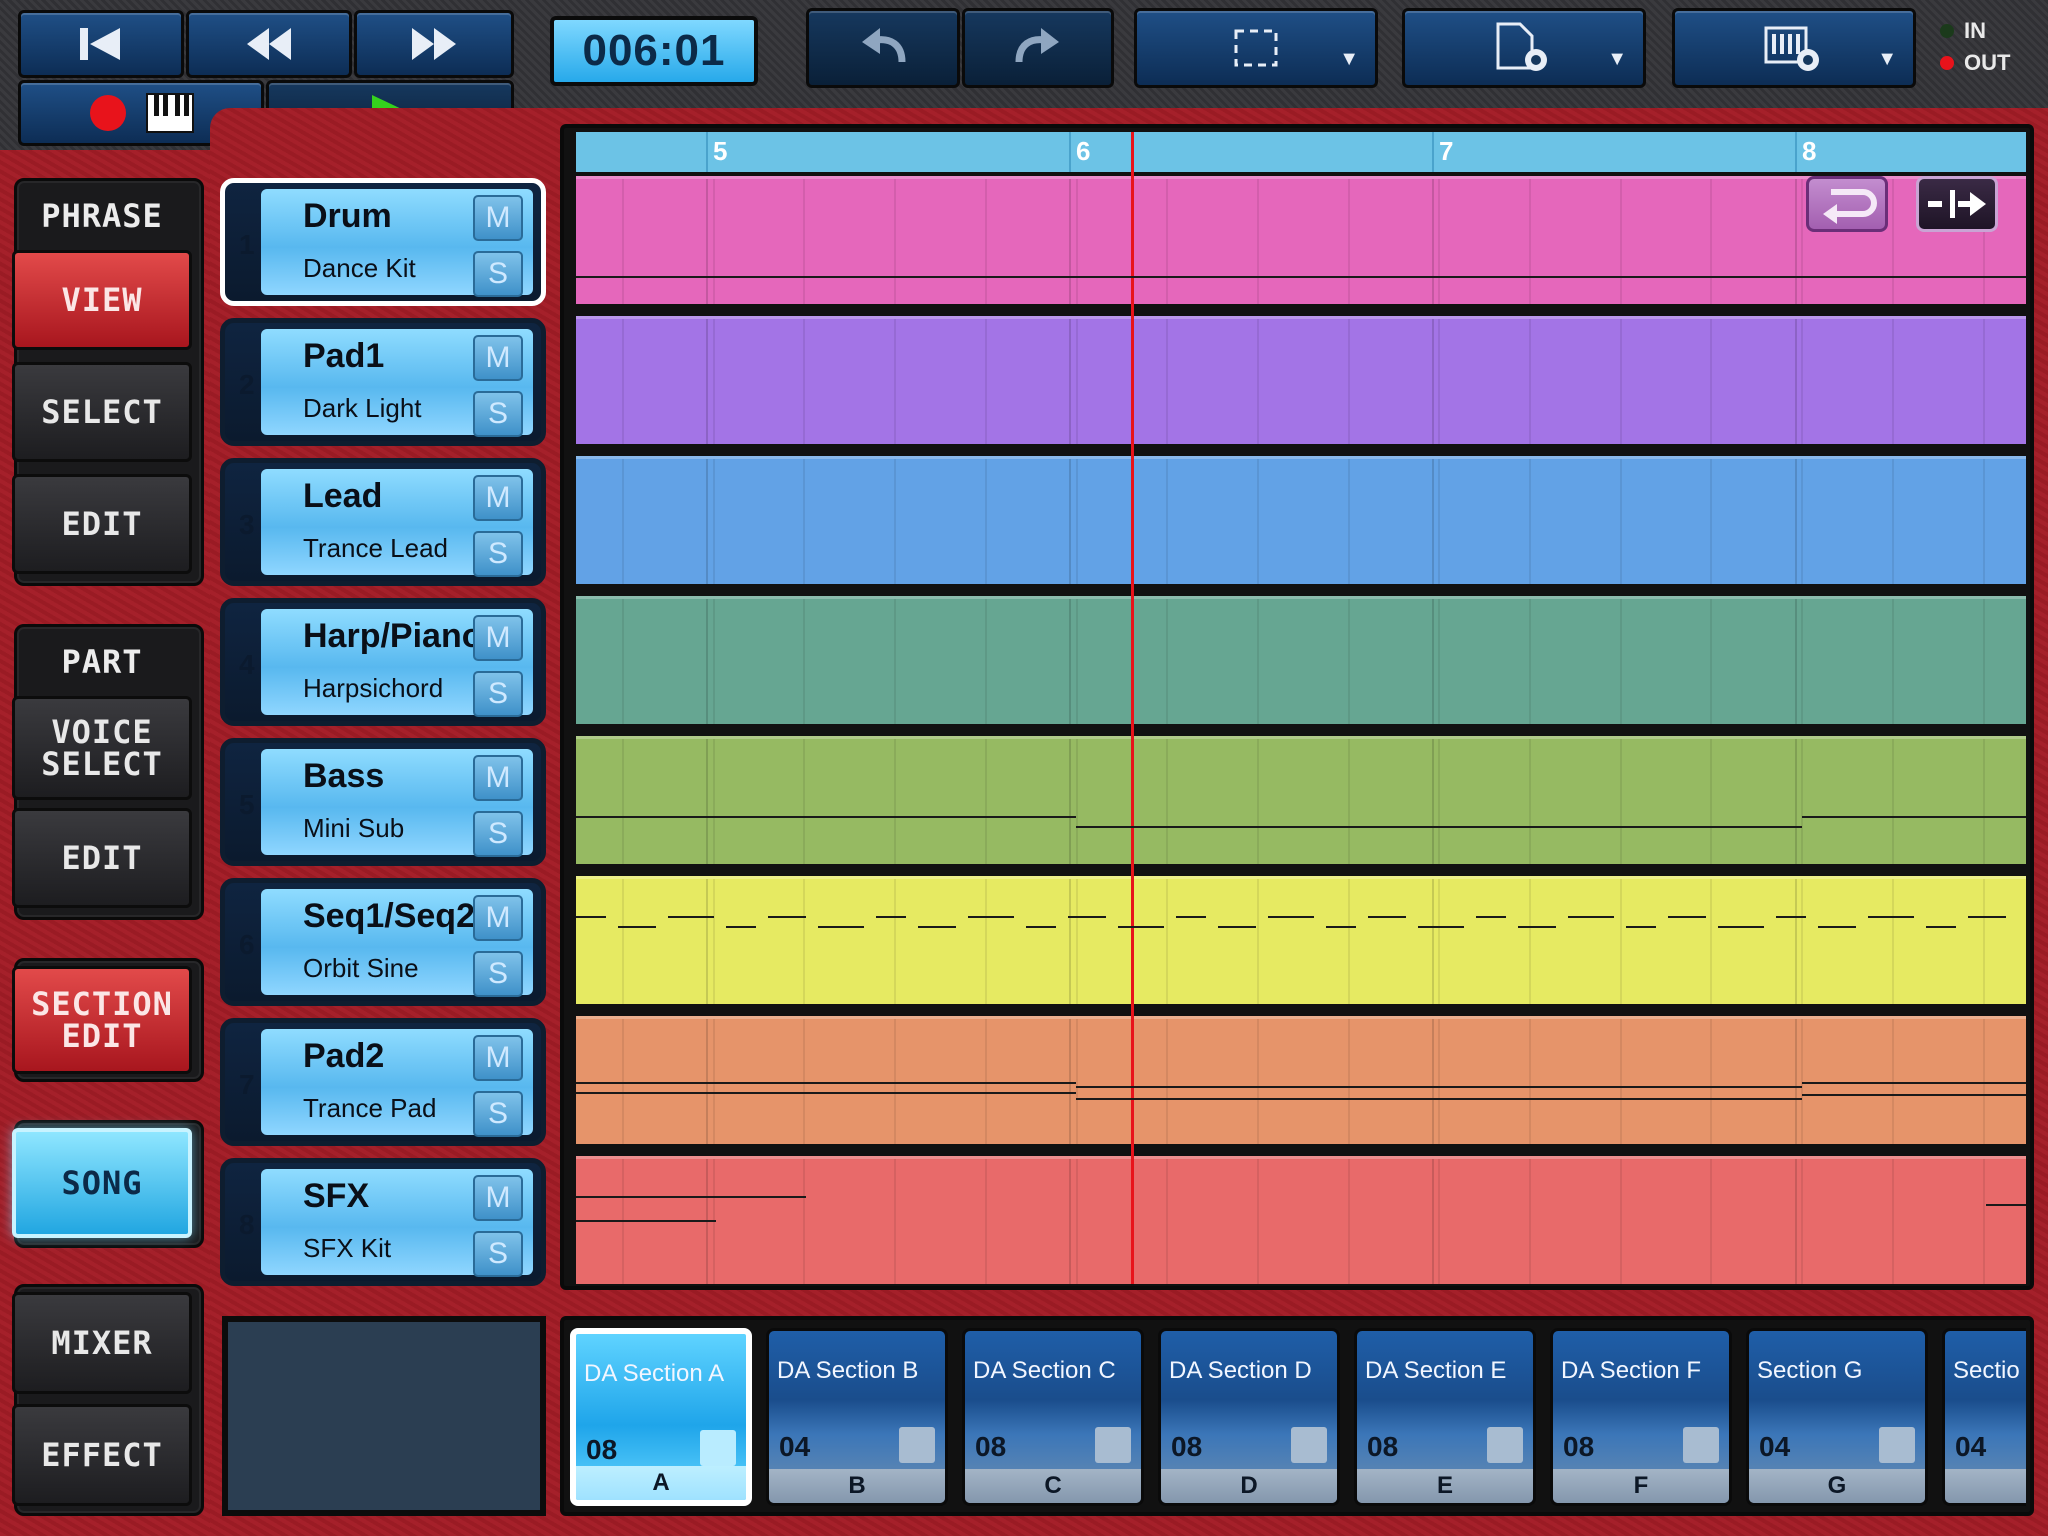 The height and width of the screenshot is (1536, 2048). Describe the element at coordinates (1524, 48) in the screenshot. I see `file-settings-button: ▼` at that location.